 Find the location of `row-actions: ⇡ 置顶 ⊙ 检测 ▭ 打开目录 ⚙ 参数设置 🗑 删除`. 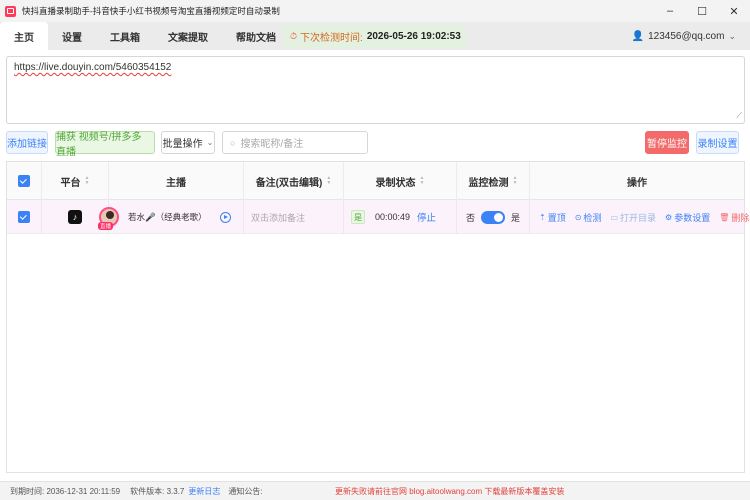

row-actions: ⇡ 置顶 ⊙ 检测 ▭ 打开目录 ⚙ 参数设置 🗑 删除 is located at coordinates (639, 217).